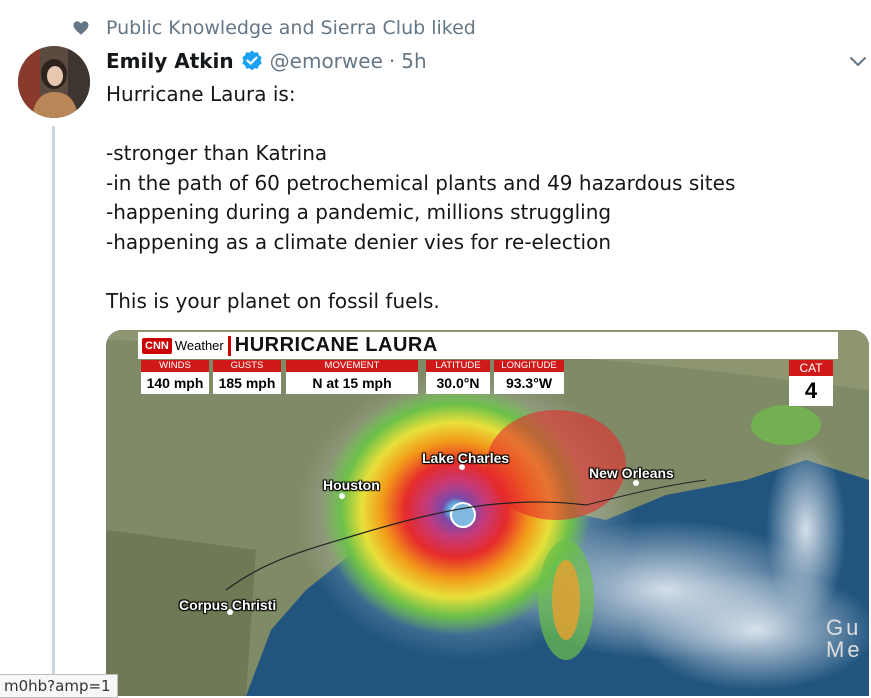 The height and width of the screenshot is (698, 871). Describe the element at coordinates (54, 82) in the screenshot. I see `avatar` at that location.